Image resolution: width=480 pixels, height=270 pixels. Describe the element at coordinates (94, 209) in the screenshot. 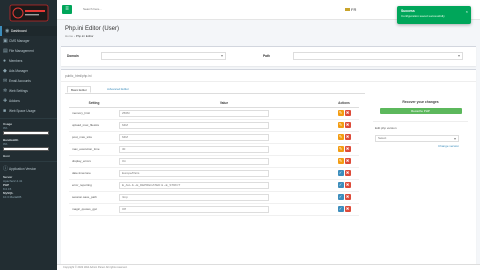

I see `setting-key: magic_quotes_gpc` at that location.